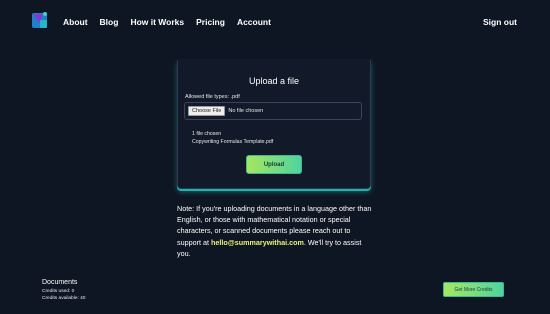 The image size is (550, 314). Describe the element at coordinates (109, 22) in the screenshot. I see `nav-blog: Blog` at that location.